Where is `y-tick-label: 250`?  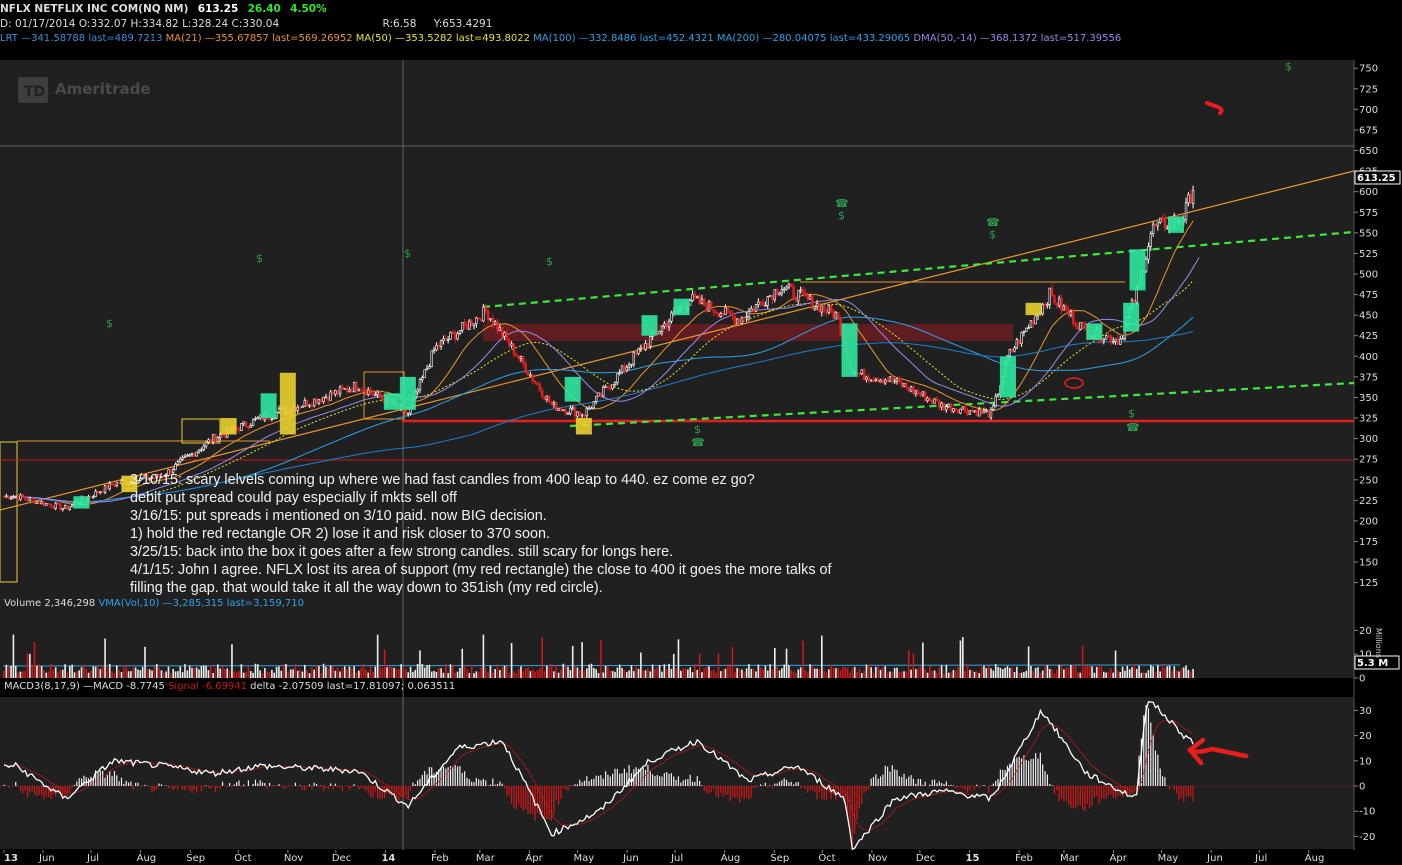 y-tick-label: 250 is located at coordinates (1368, 480).